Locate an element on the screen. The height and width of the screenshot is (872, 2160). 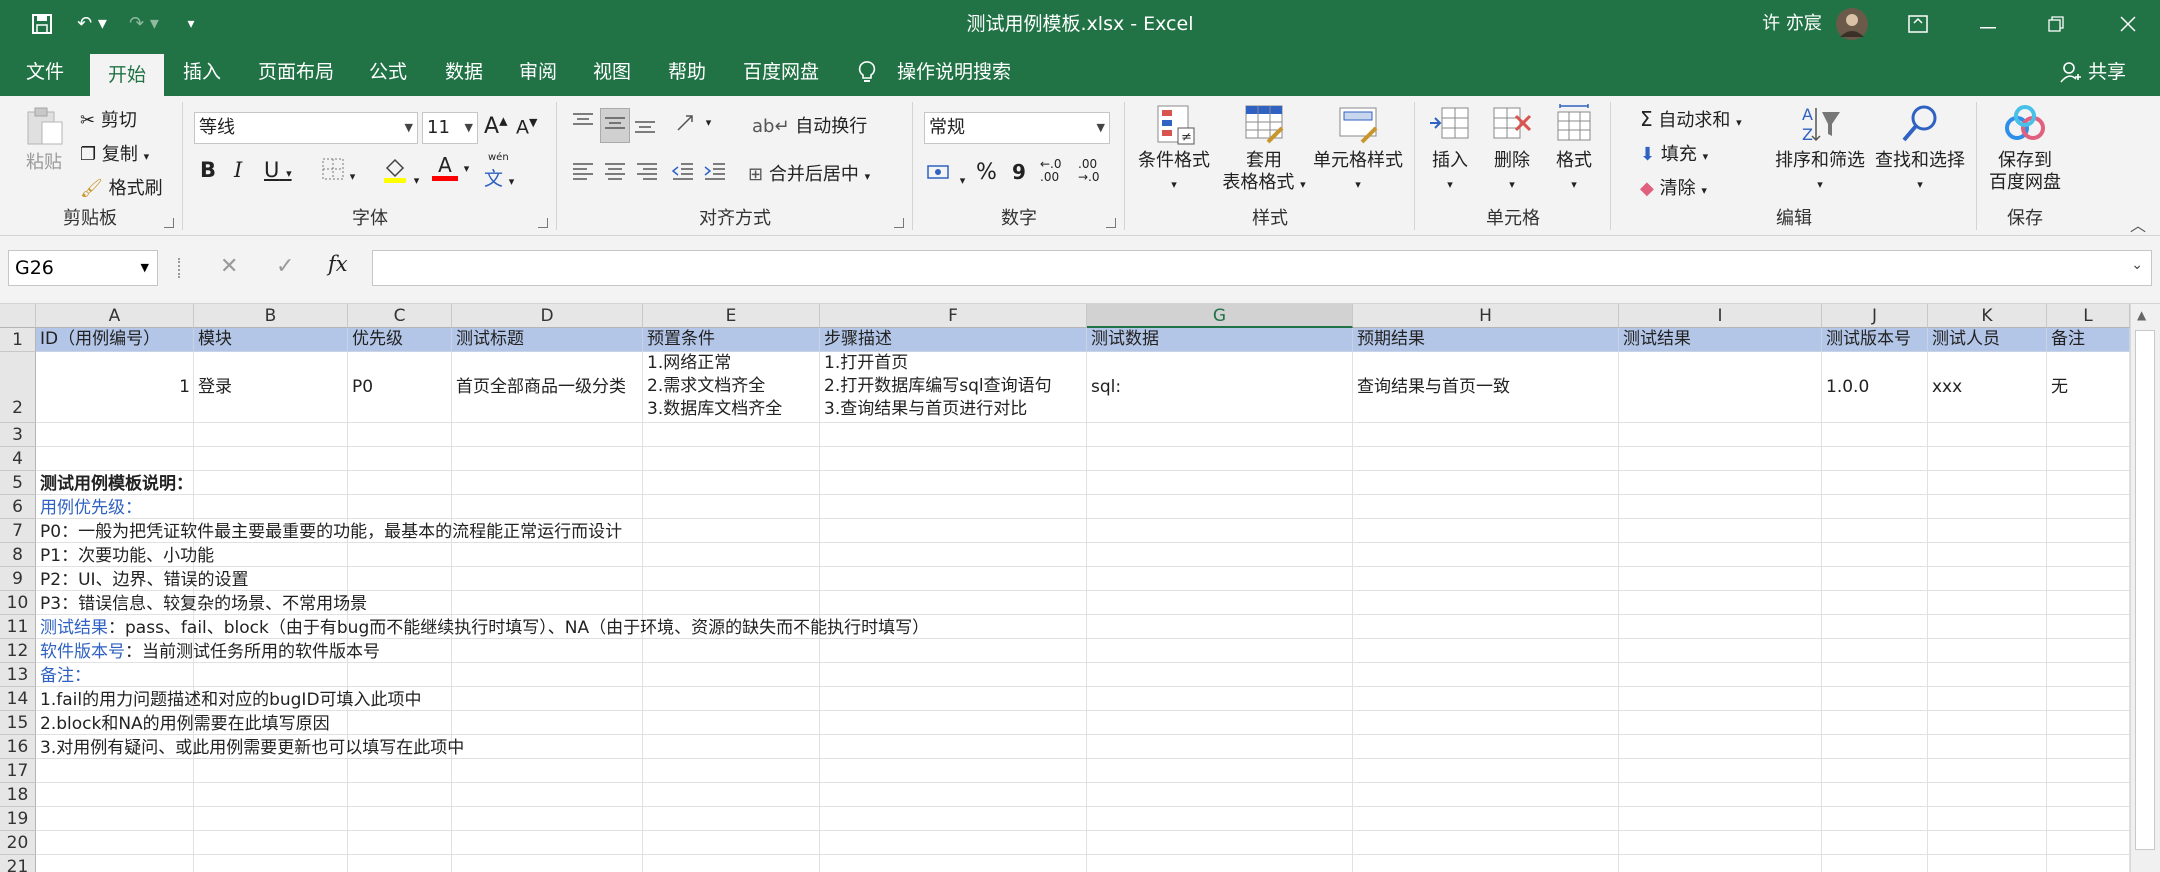
header-cell: 备注 is located at coordinates (2088, 340).